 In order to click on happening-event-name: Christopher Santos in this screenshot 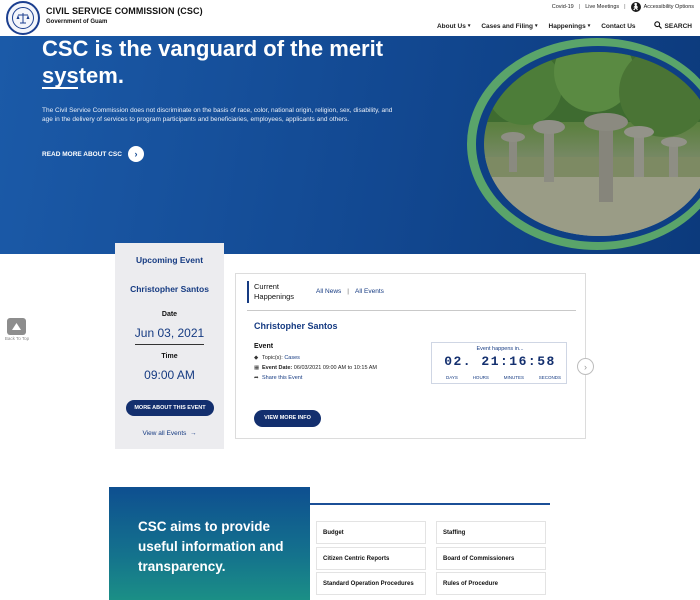, I will do `click(296, 326)`.